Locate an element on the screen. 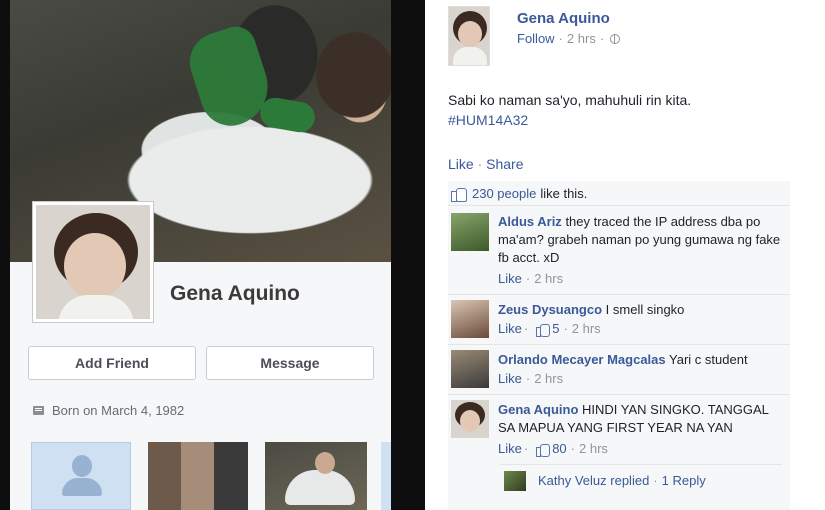 This screenshot has width=825, height=510. commenter-name: Aldus Ariz is located at coordinates (530, 221).